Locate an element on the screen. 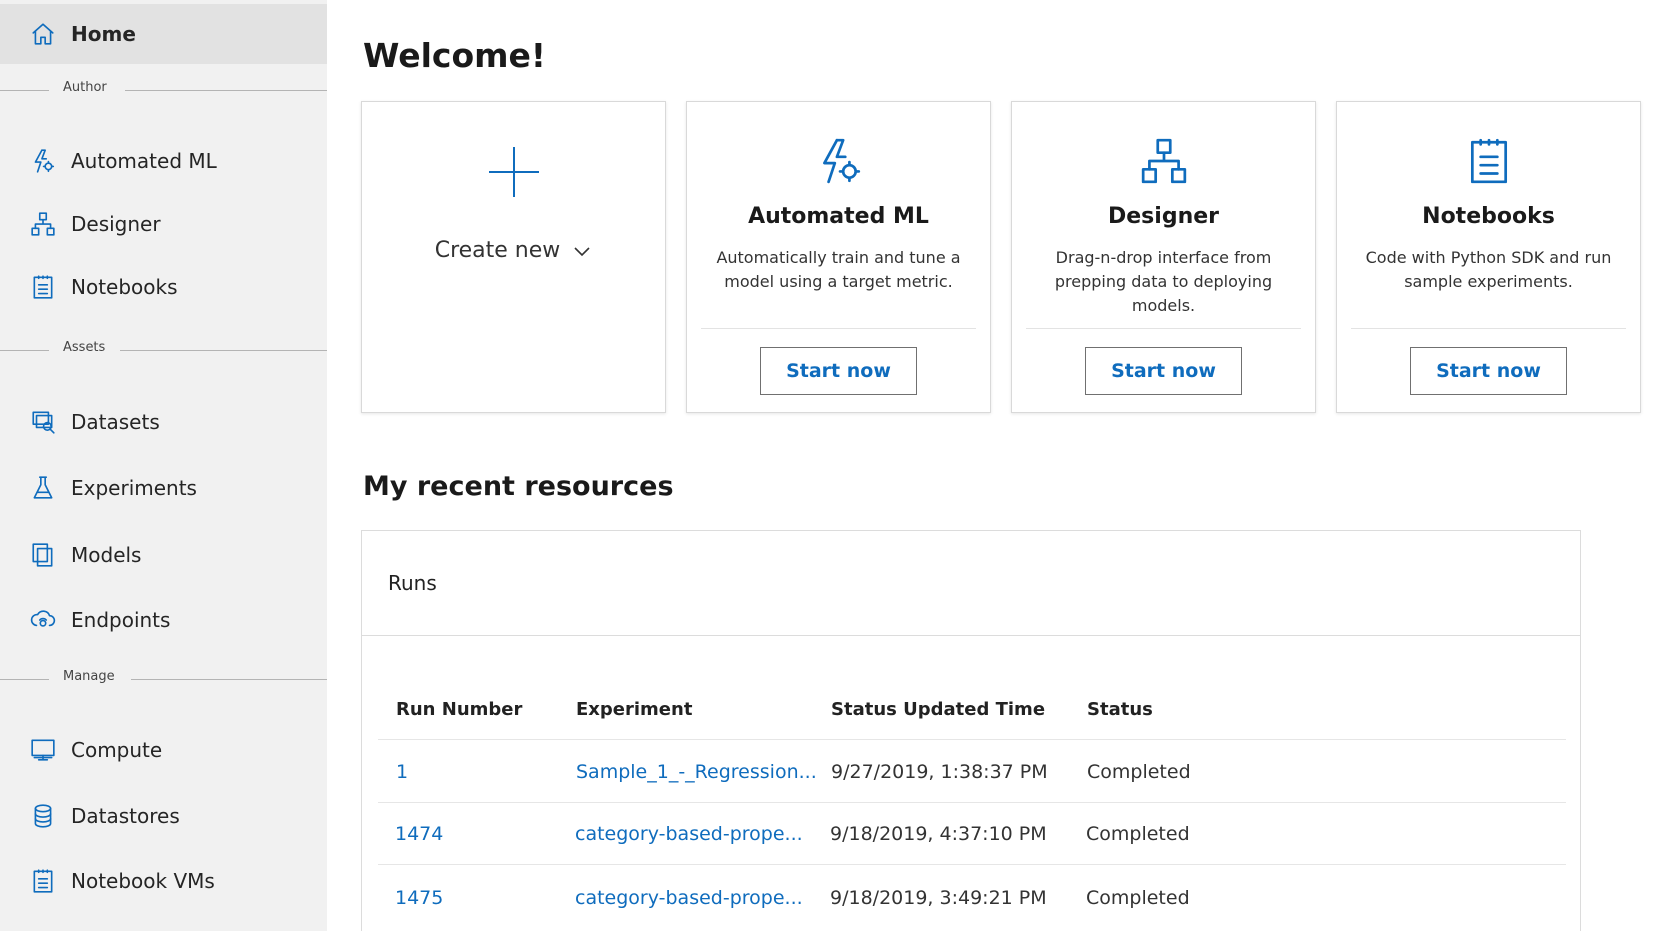 Image resolution: width=1661 pixels, height=931 pixels. create-new-dropdown: Create new is located at coordinates (513, 250).